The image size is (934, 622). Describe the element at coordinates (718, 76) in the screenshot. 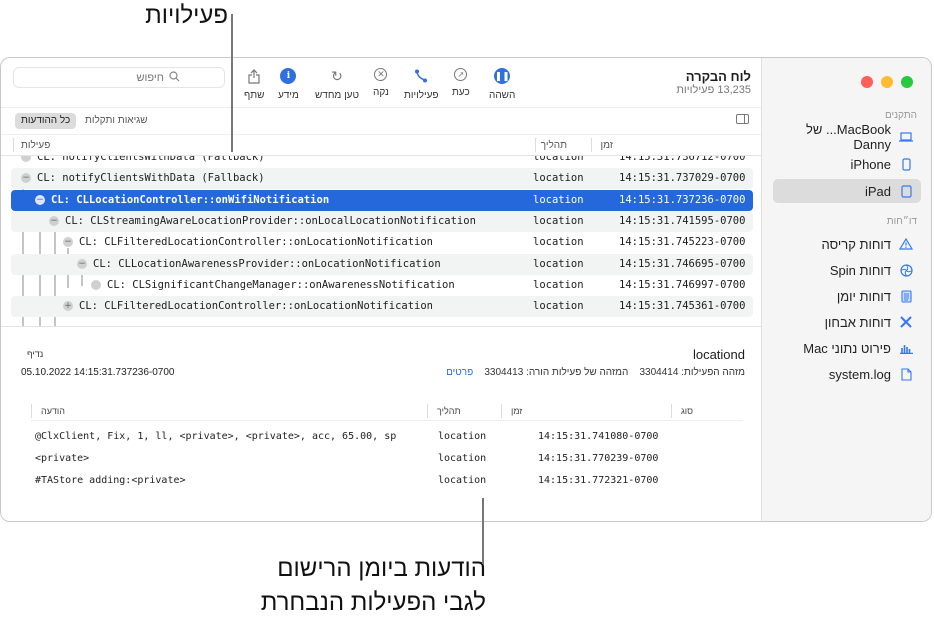

I see `window-title: לוח הבקרה` at that location.